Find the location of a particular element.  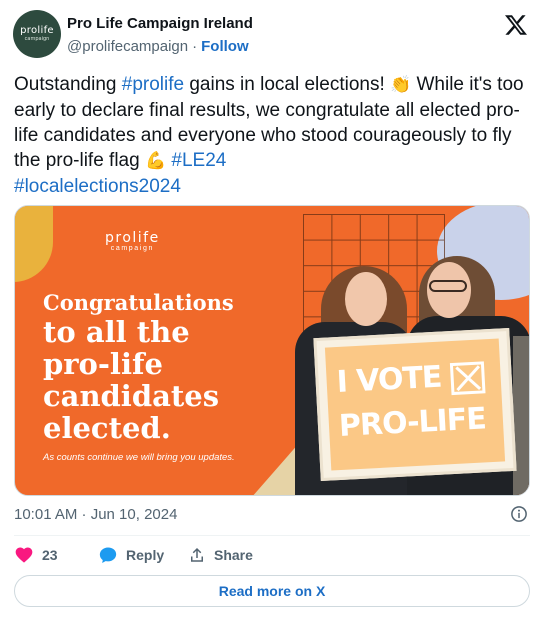

heart-icon is located at coordinates (24, 555).